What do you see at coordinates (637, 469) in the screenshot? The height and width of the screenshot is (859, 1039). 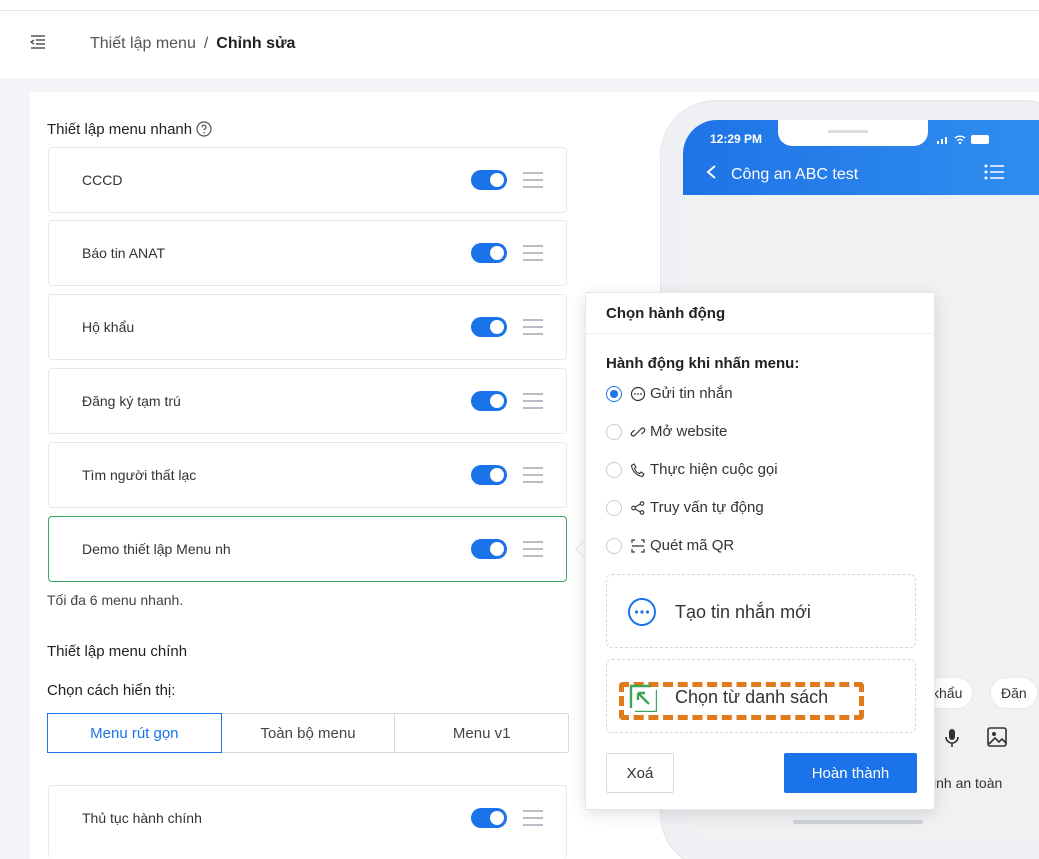 I see `phone-icon` at bounding box center [637, 469].